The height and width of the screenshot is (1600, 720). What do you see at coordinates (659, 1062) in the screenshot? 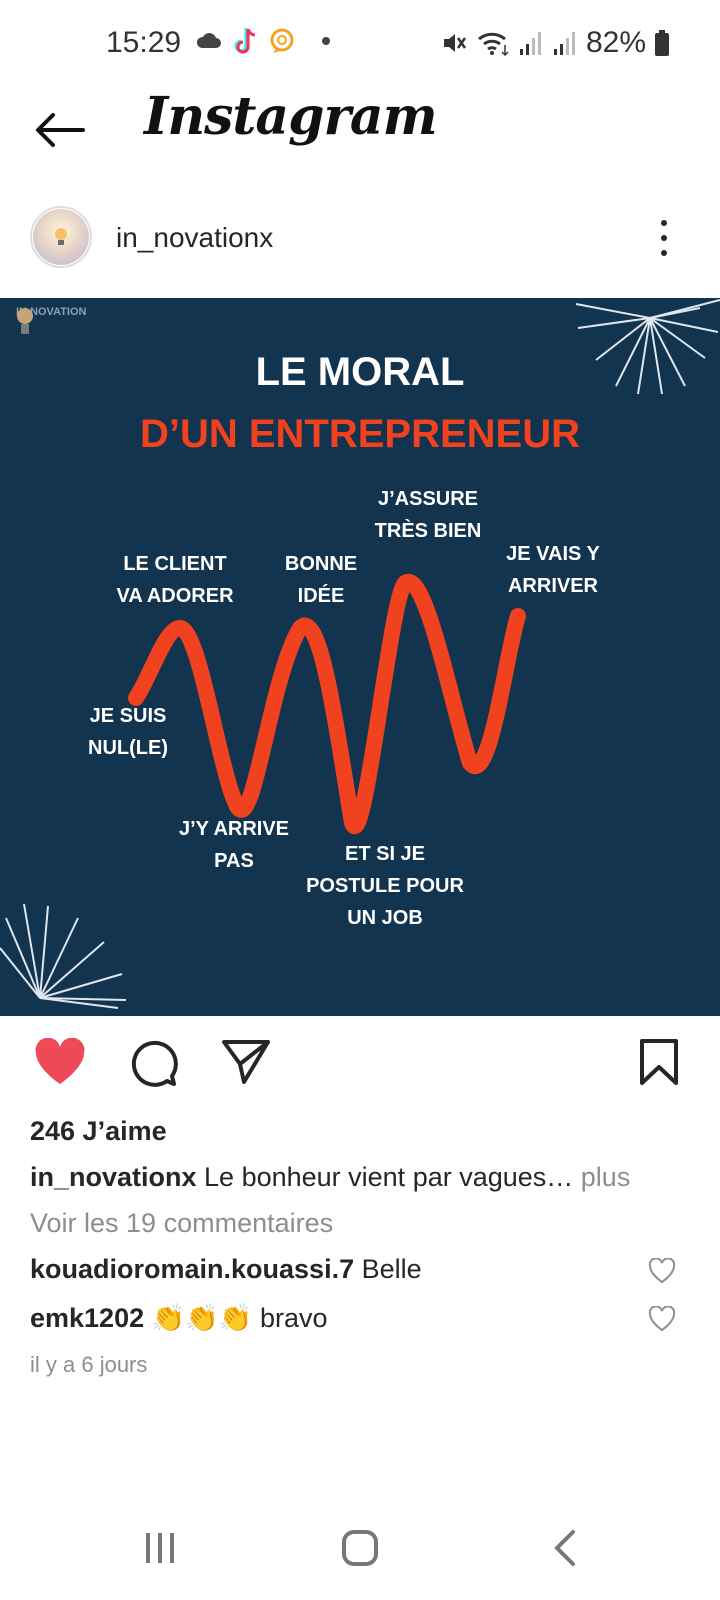
I see `save-bookmark-icon` at bounding box center [659, 1062].